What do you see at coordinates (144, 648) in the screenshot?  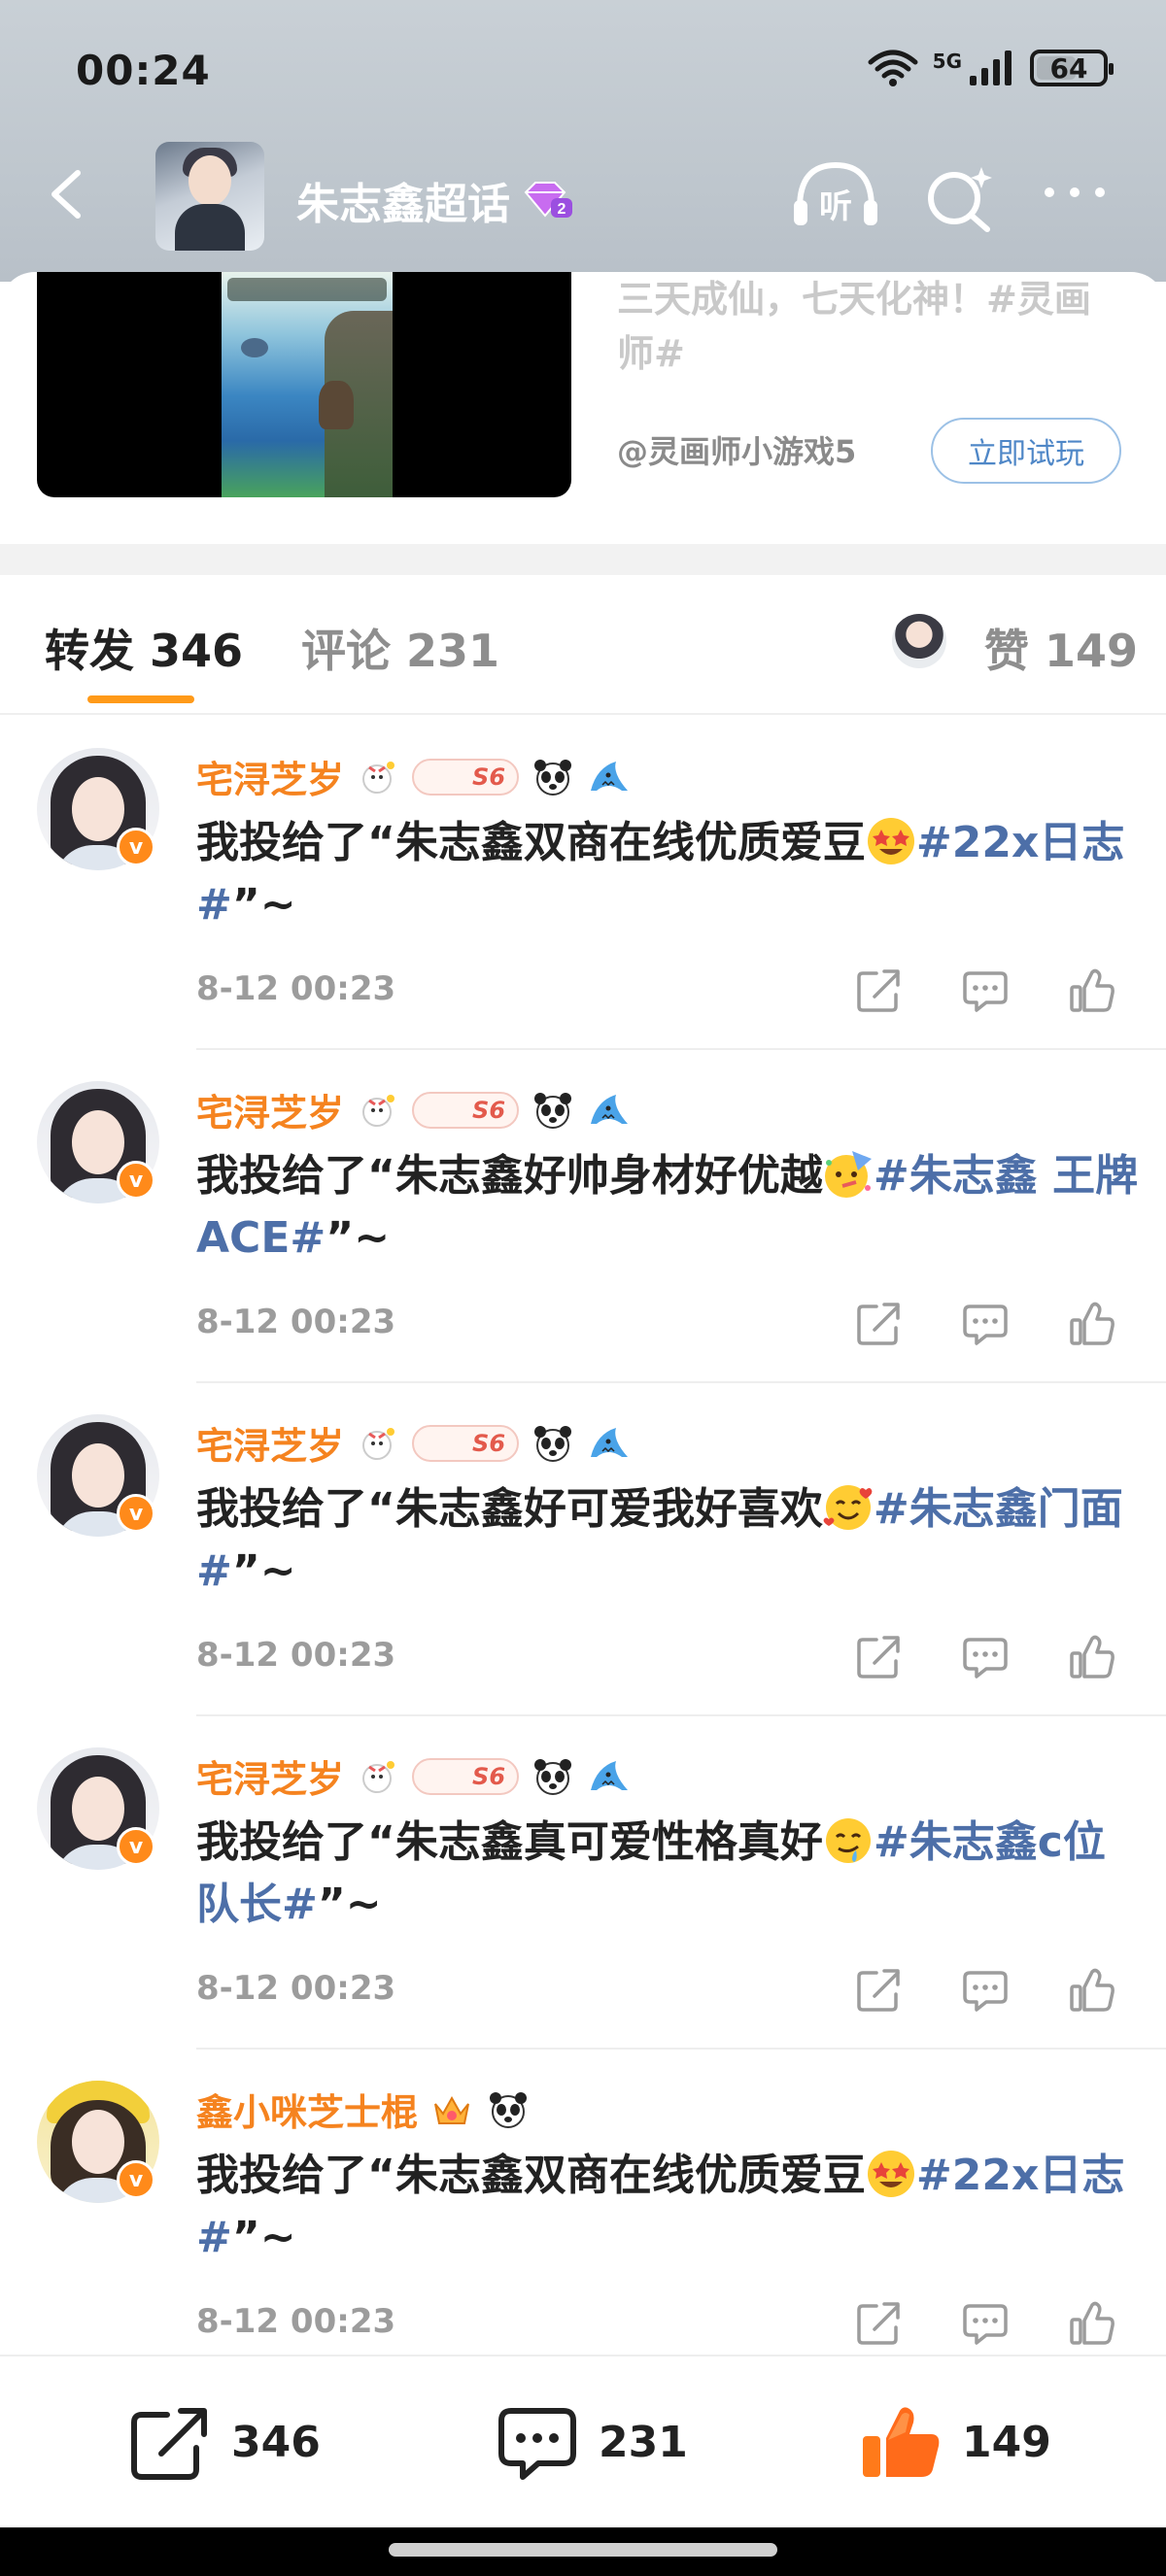 I see `tab-repost: 转发 346` at bounding box center [144, 648].